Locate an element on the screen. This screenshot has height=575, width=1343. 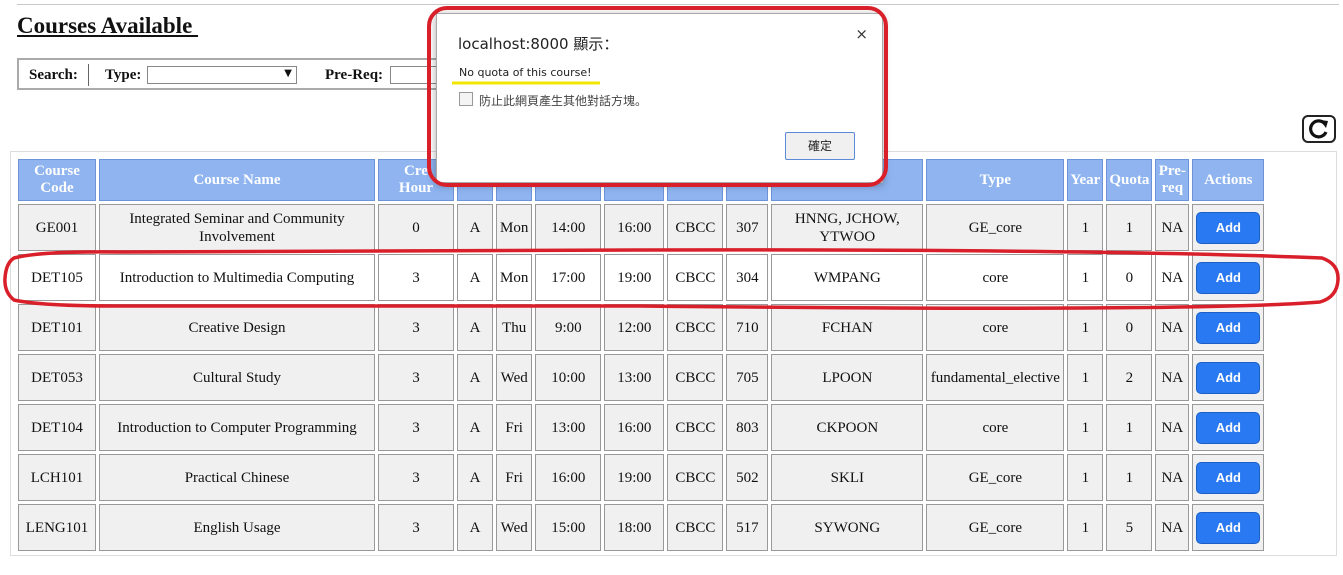
table-cell: CKPOON is located at coordinates (847, 427).